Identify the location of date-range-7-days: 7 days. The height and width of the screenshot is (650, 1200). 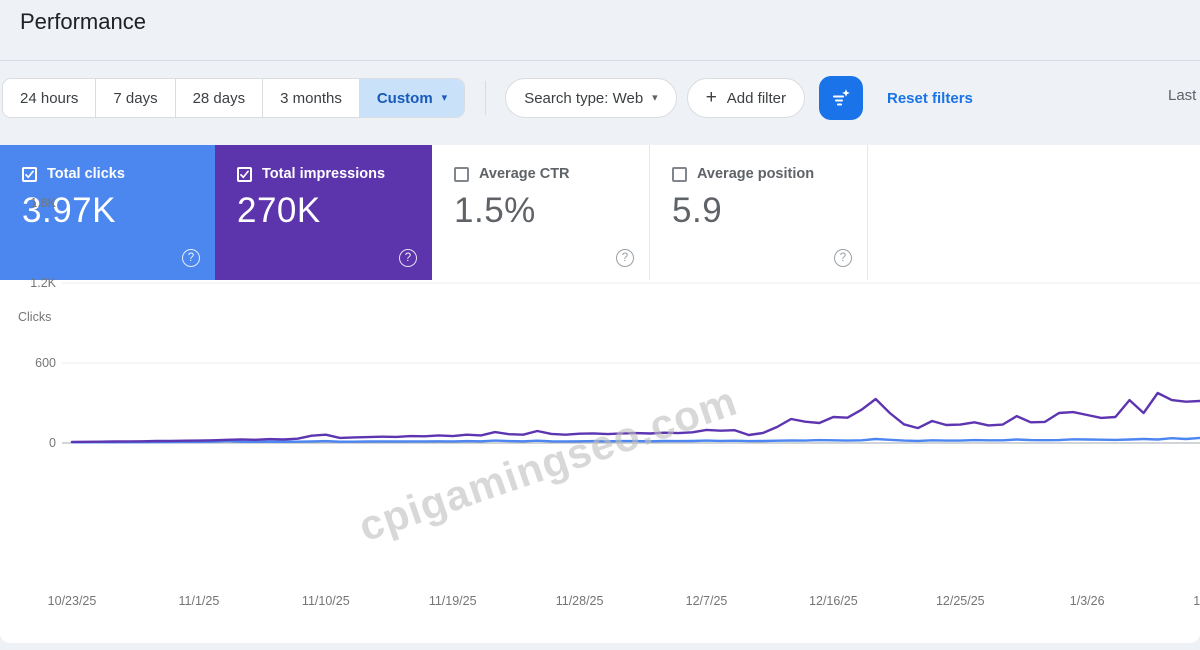
(136, 98).